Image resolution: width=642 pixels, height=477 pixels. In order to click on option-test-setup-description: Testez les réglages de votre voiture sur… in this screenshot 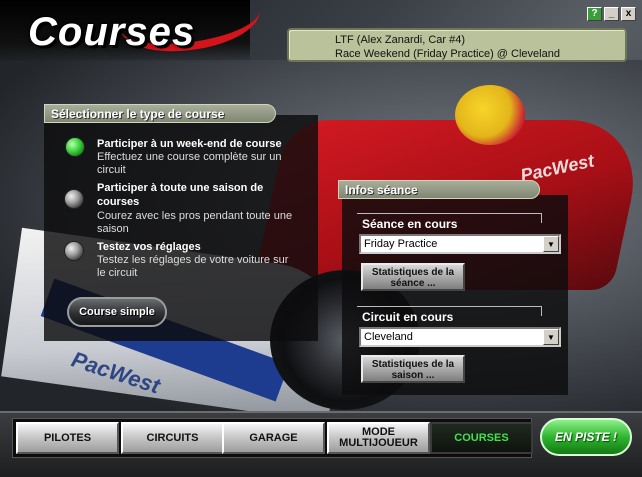, I will do `click(193, 266)`.